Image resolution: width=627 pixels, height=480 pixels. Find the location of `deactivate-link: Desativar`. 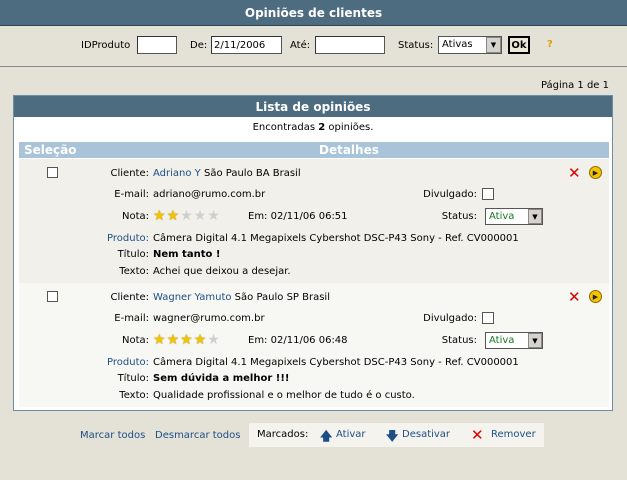

deactivate-link: Desativar is located at coordinates (426, 434).